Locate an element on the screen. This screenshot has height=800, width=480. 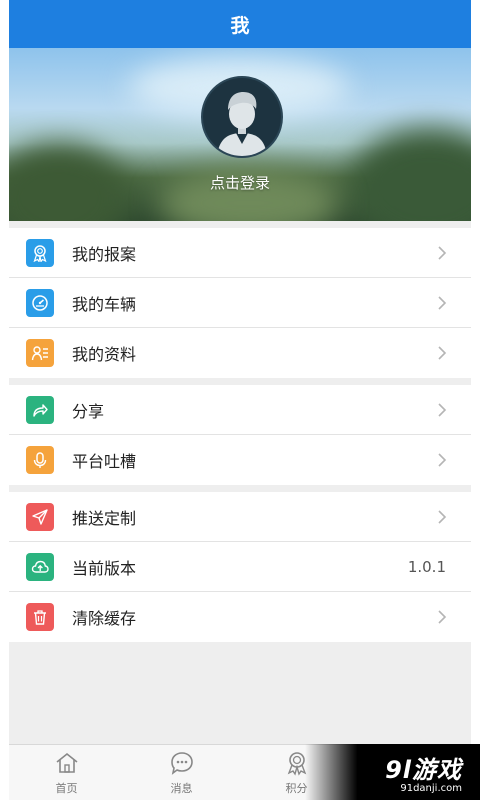
profile-card-icon is located at coordinates (40, 353).